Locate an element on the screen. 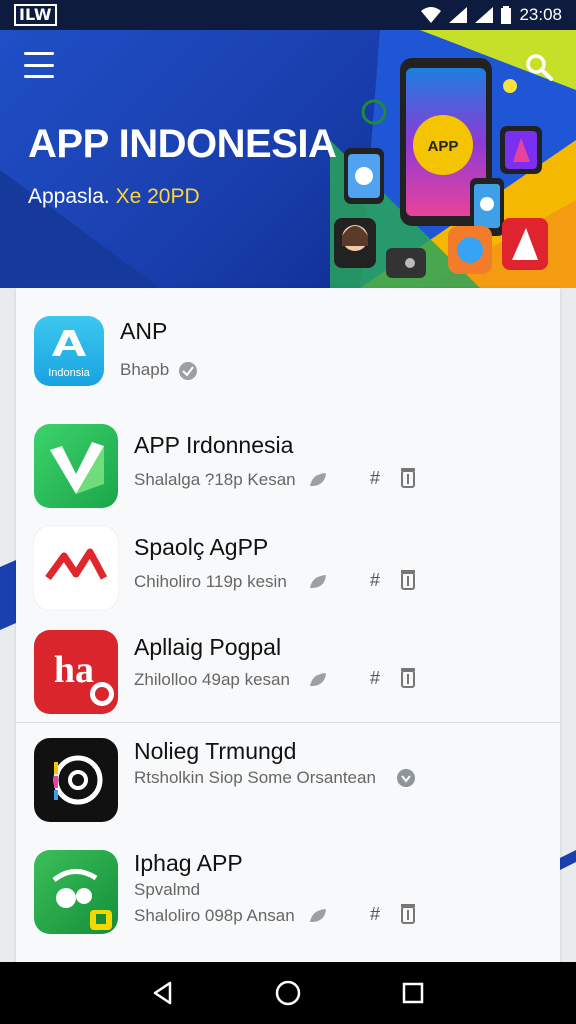 This screenshot has height=1024, width=576. subtitle-prefix: Appasla. is located at coordinates (72, 196).